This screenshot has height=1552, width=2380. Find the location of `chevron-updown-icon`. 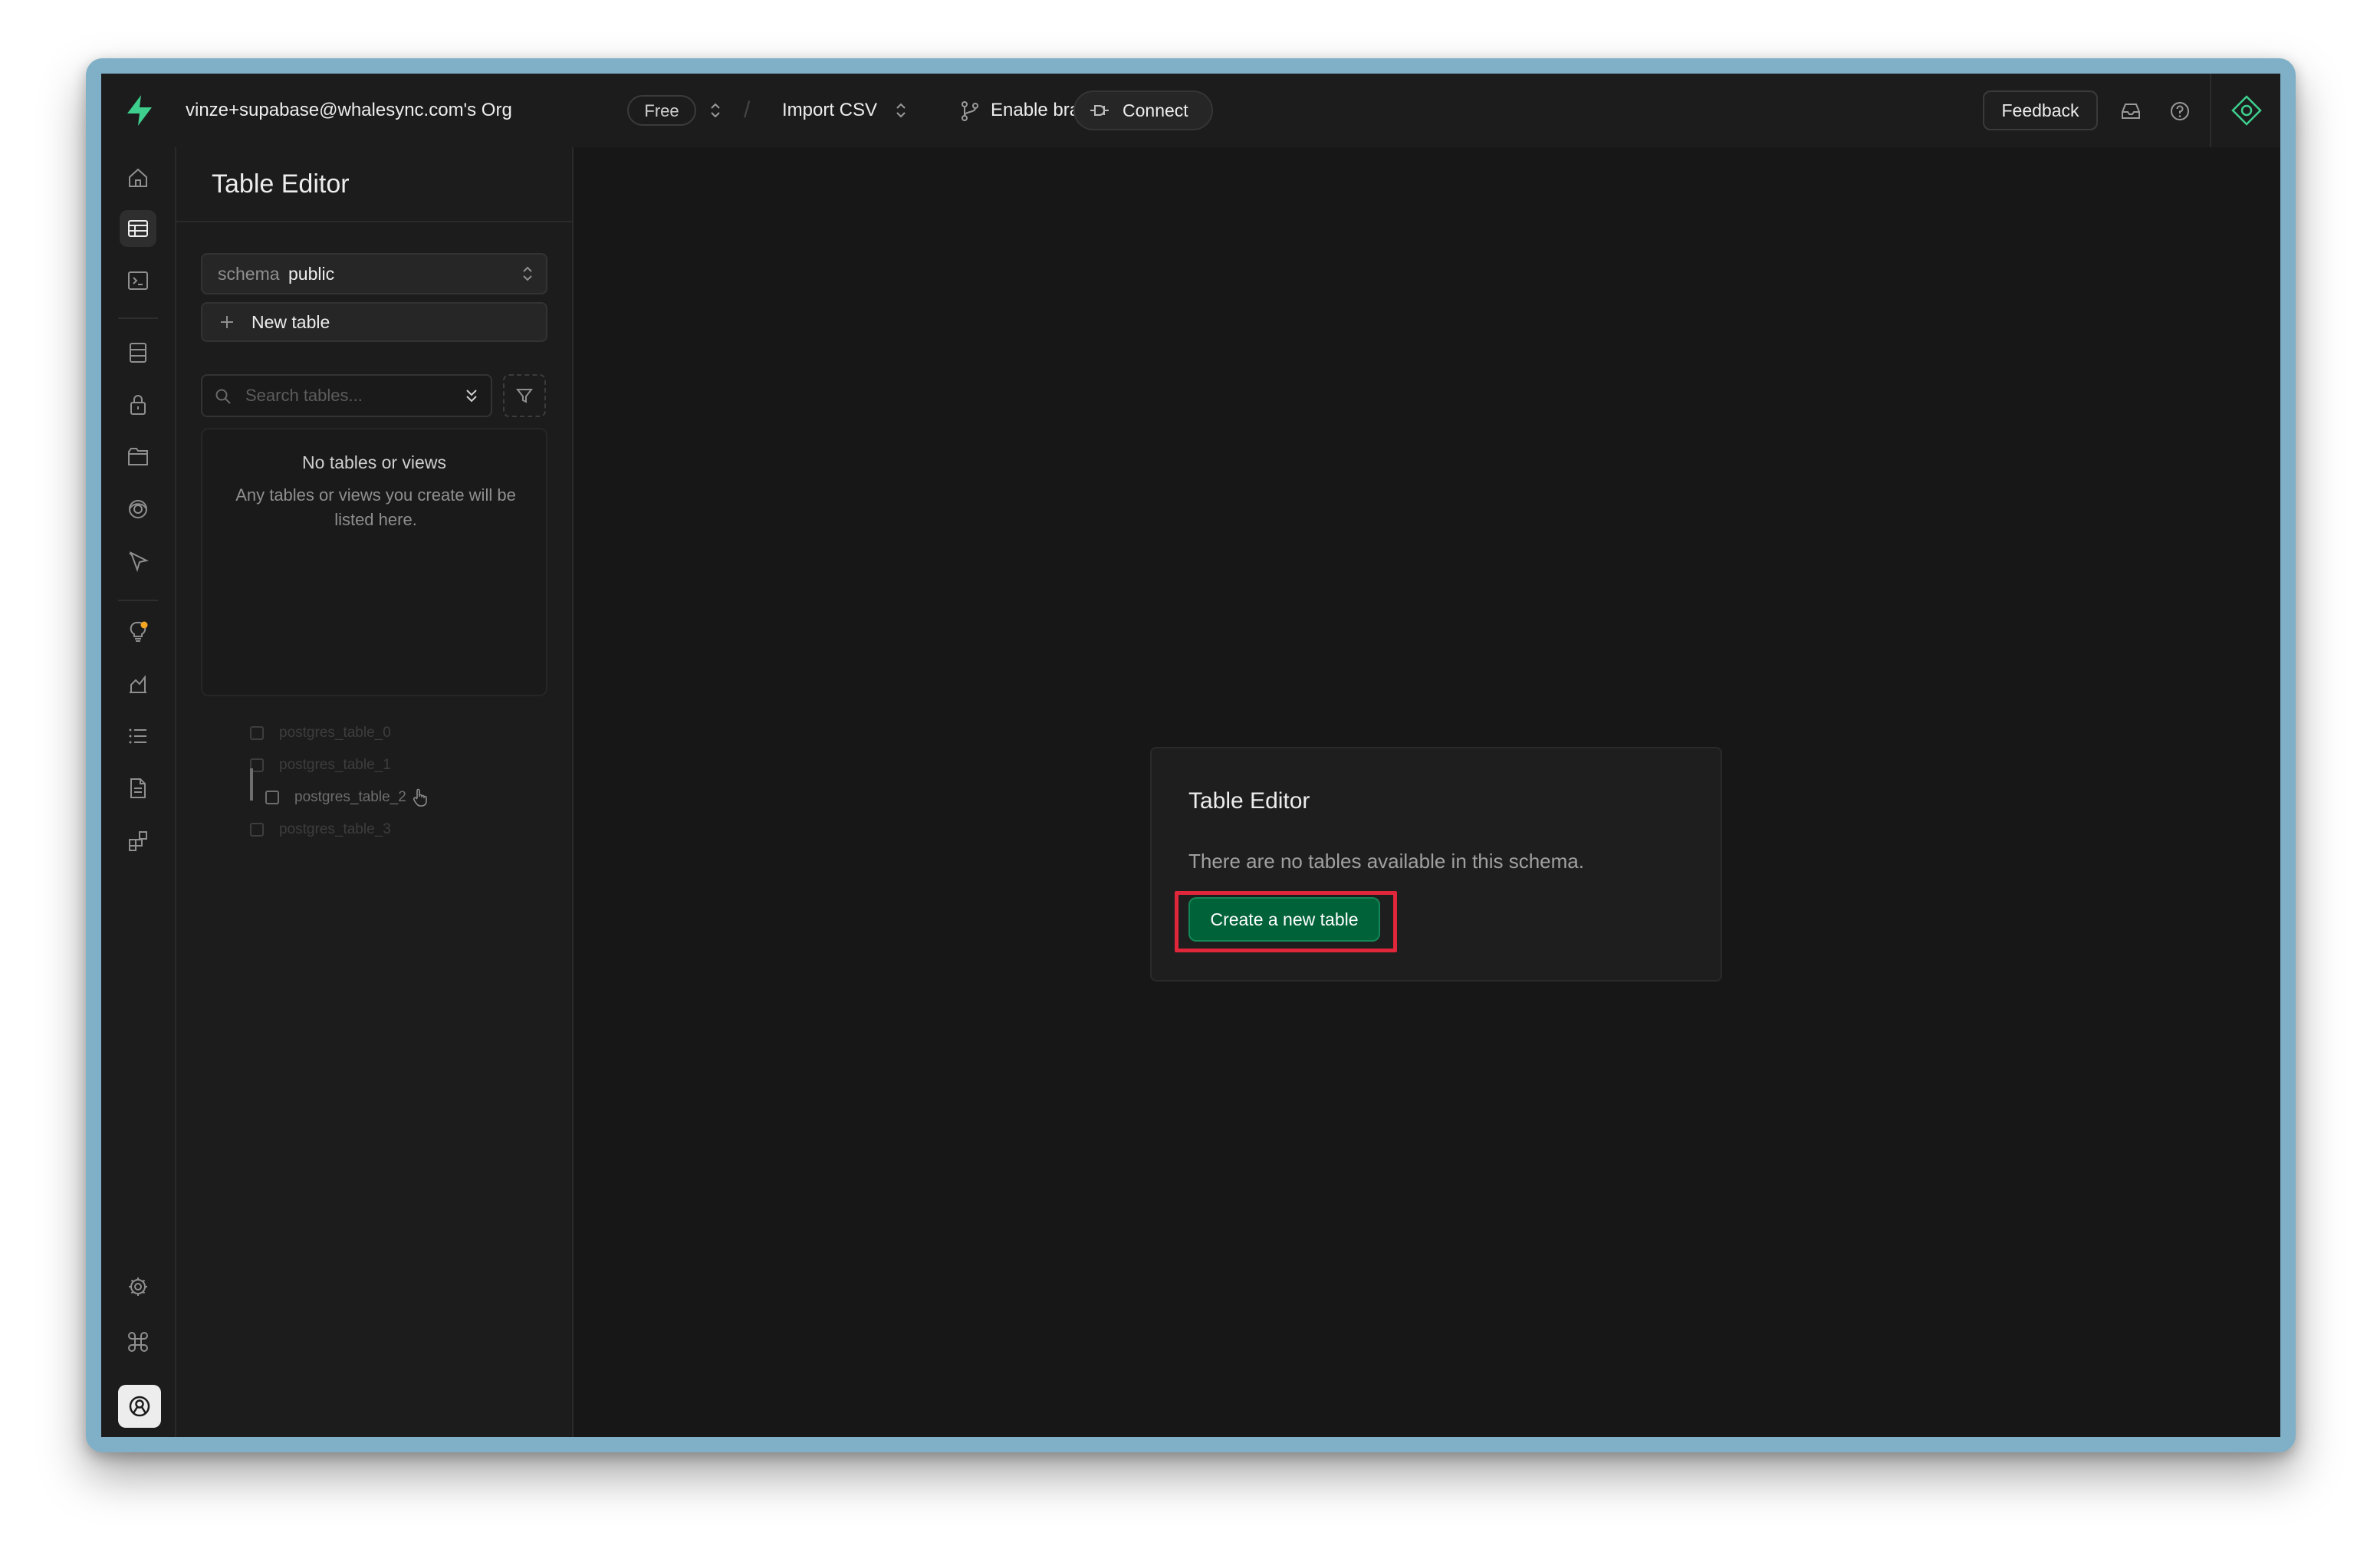

chevron-updown-icon is located at coordinates (527, 274).